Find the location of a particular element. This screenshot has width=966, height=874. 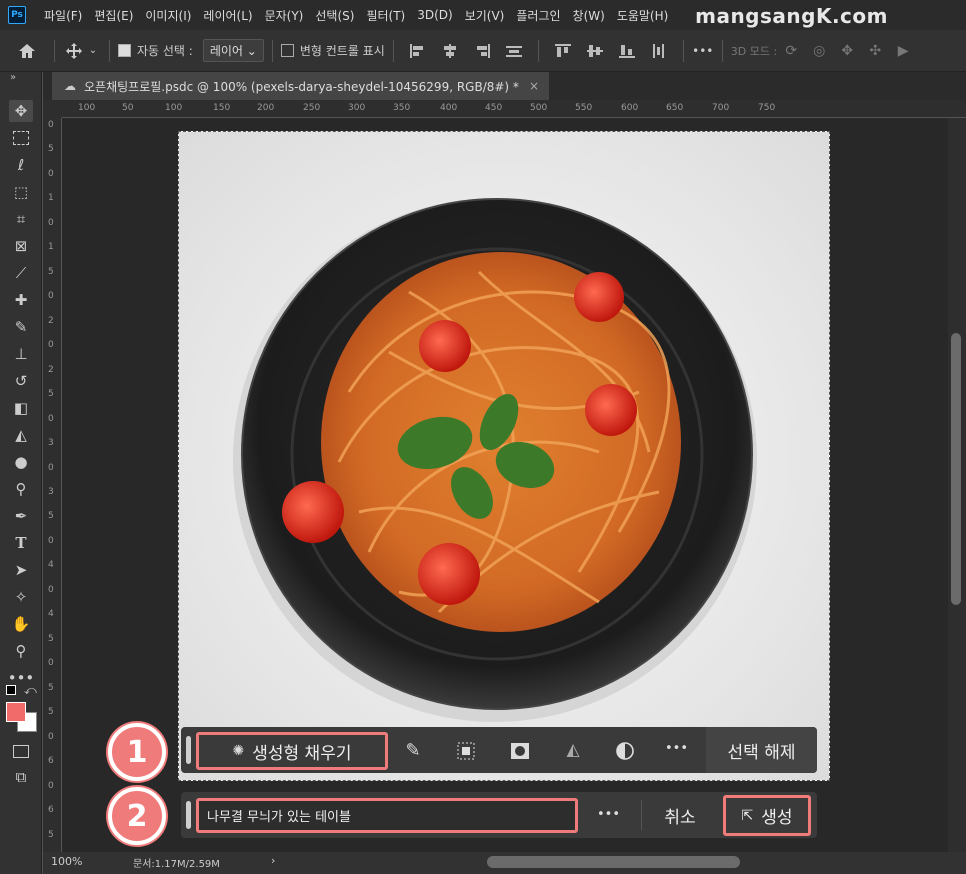

vruler-tick: 5 is located at coordinates (51, 638).